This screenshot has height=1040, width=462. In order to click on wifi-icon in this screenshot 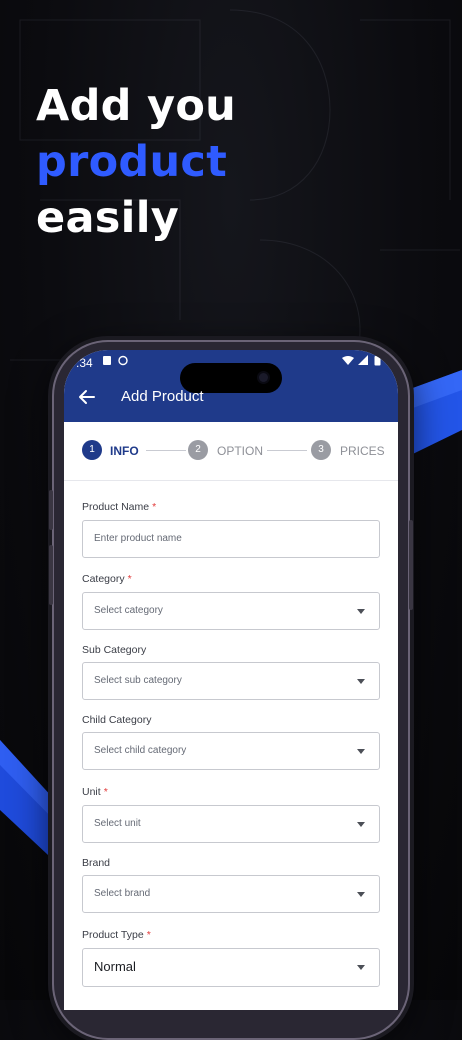, I will do `click(348, 360)`.